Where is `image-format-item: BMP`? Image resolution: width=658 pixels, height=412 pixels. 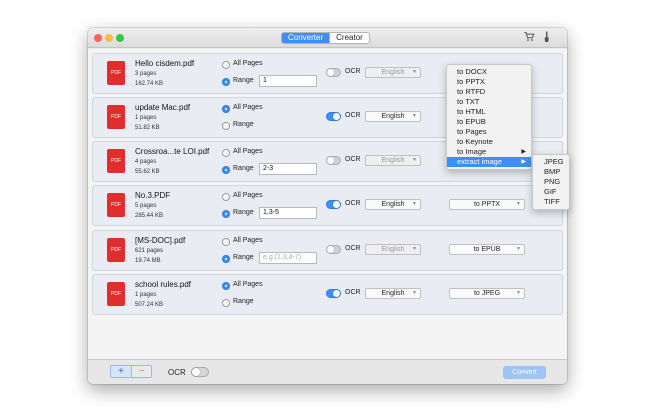
image-format-item: BMP is located at coordinates (551, 172).